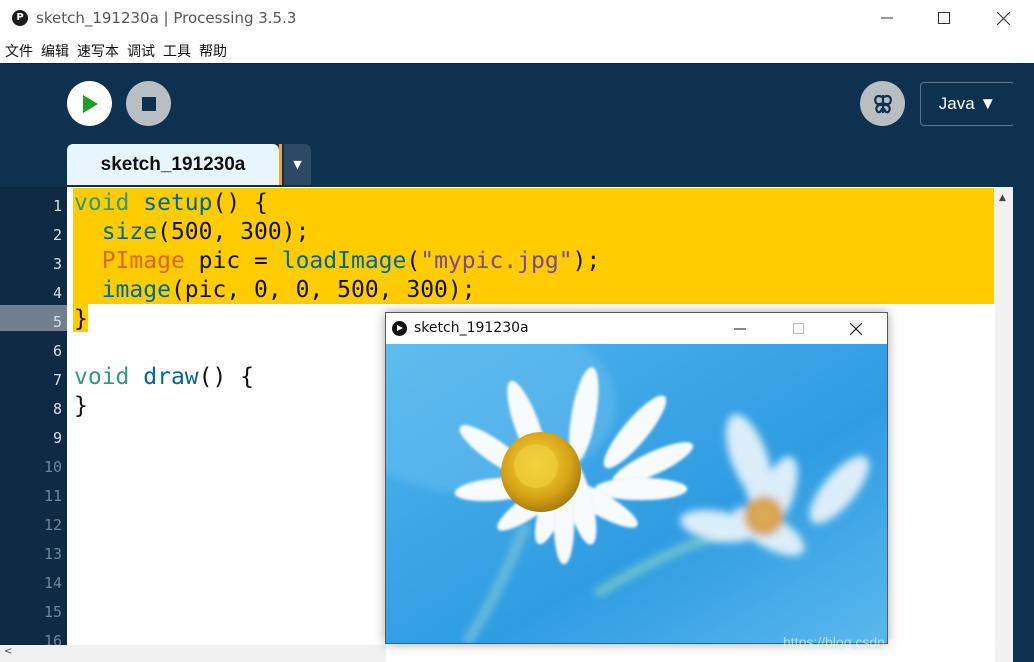  Describe the element at coordinates (173, 164) in the screenshot. I see `tab-sketch: sketch_191230a` at that location.